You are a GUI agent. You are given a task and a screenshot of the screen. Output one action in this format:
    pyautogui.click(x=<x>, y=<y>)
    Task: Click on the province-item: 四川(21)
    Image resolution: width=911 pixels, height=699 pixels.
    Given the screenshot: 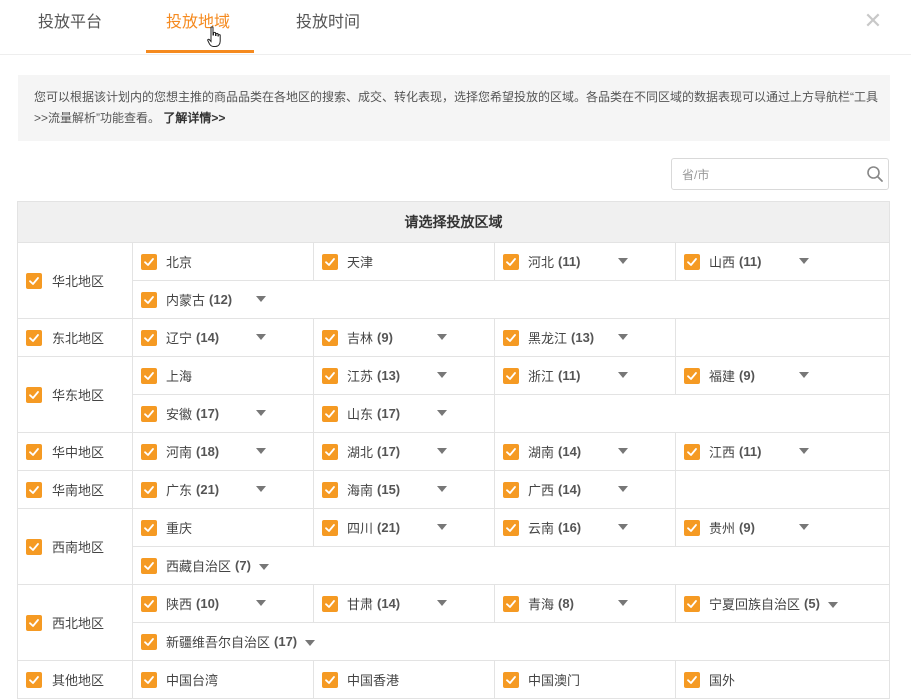 What is the action you would take?
    pyautogui.click(x=404, y=527)
    